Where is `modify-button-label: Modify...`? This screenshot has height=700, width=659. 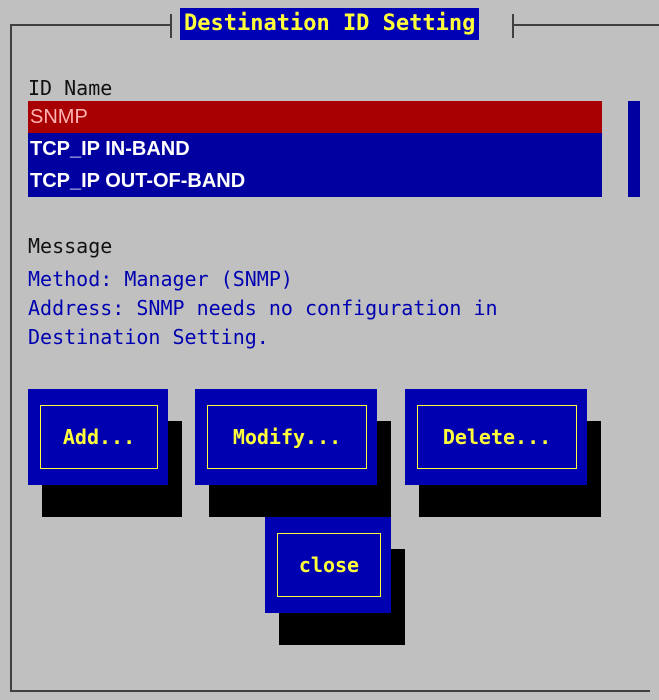 modify-button-label: Modify... is located at coordinates (287, 437).